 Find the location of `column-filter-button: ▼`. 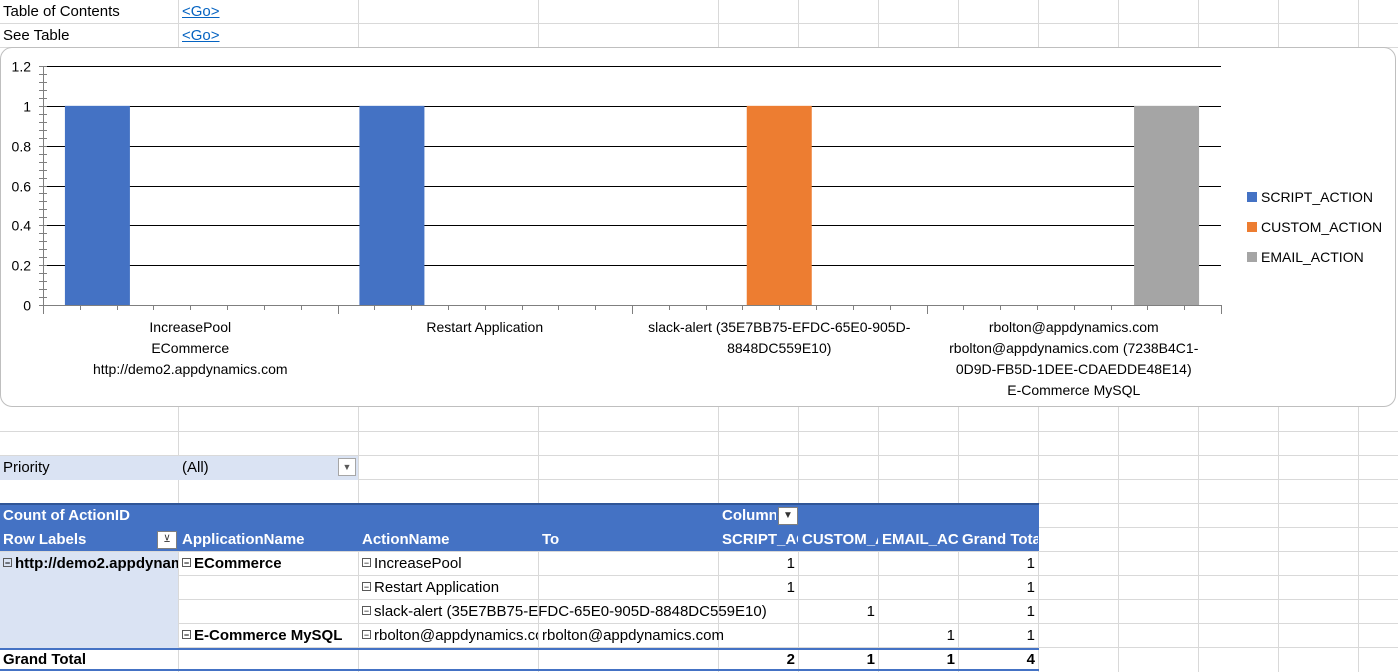

column-filter-button: ▼ is located at coordinates (788, 516).